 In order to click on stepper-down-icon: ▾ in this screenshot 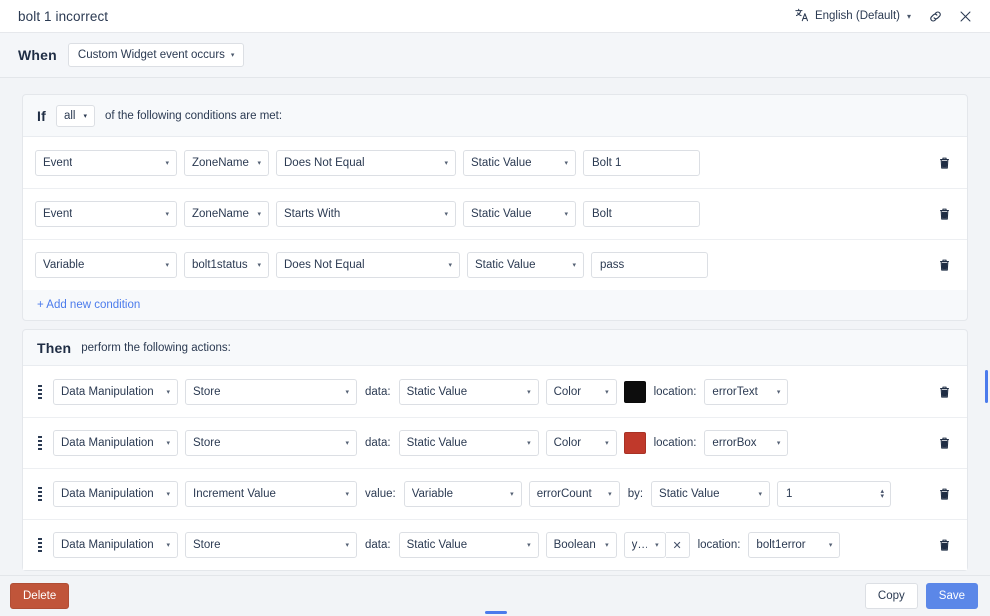, I will do `click(883, 496)`.